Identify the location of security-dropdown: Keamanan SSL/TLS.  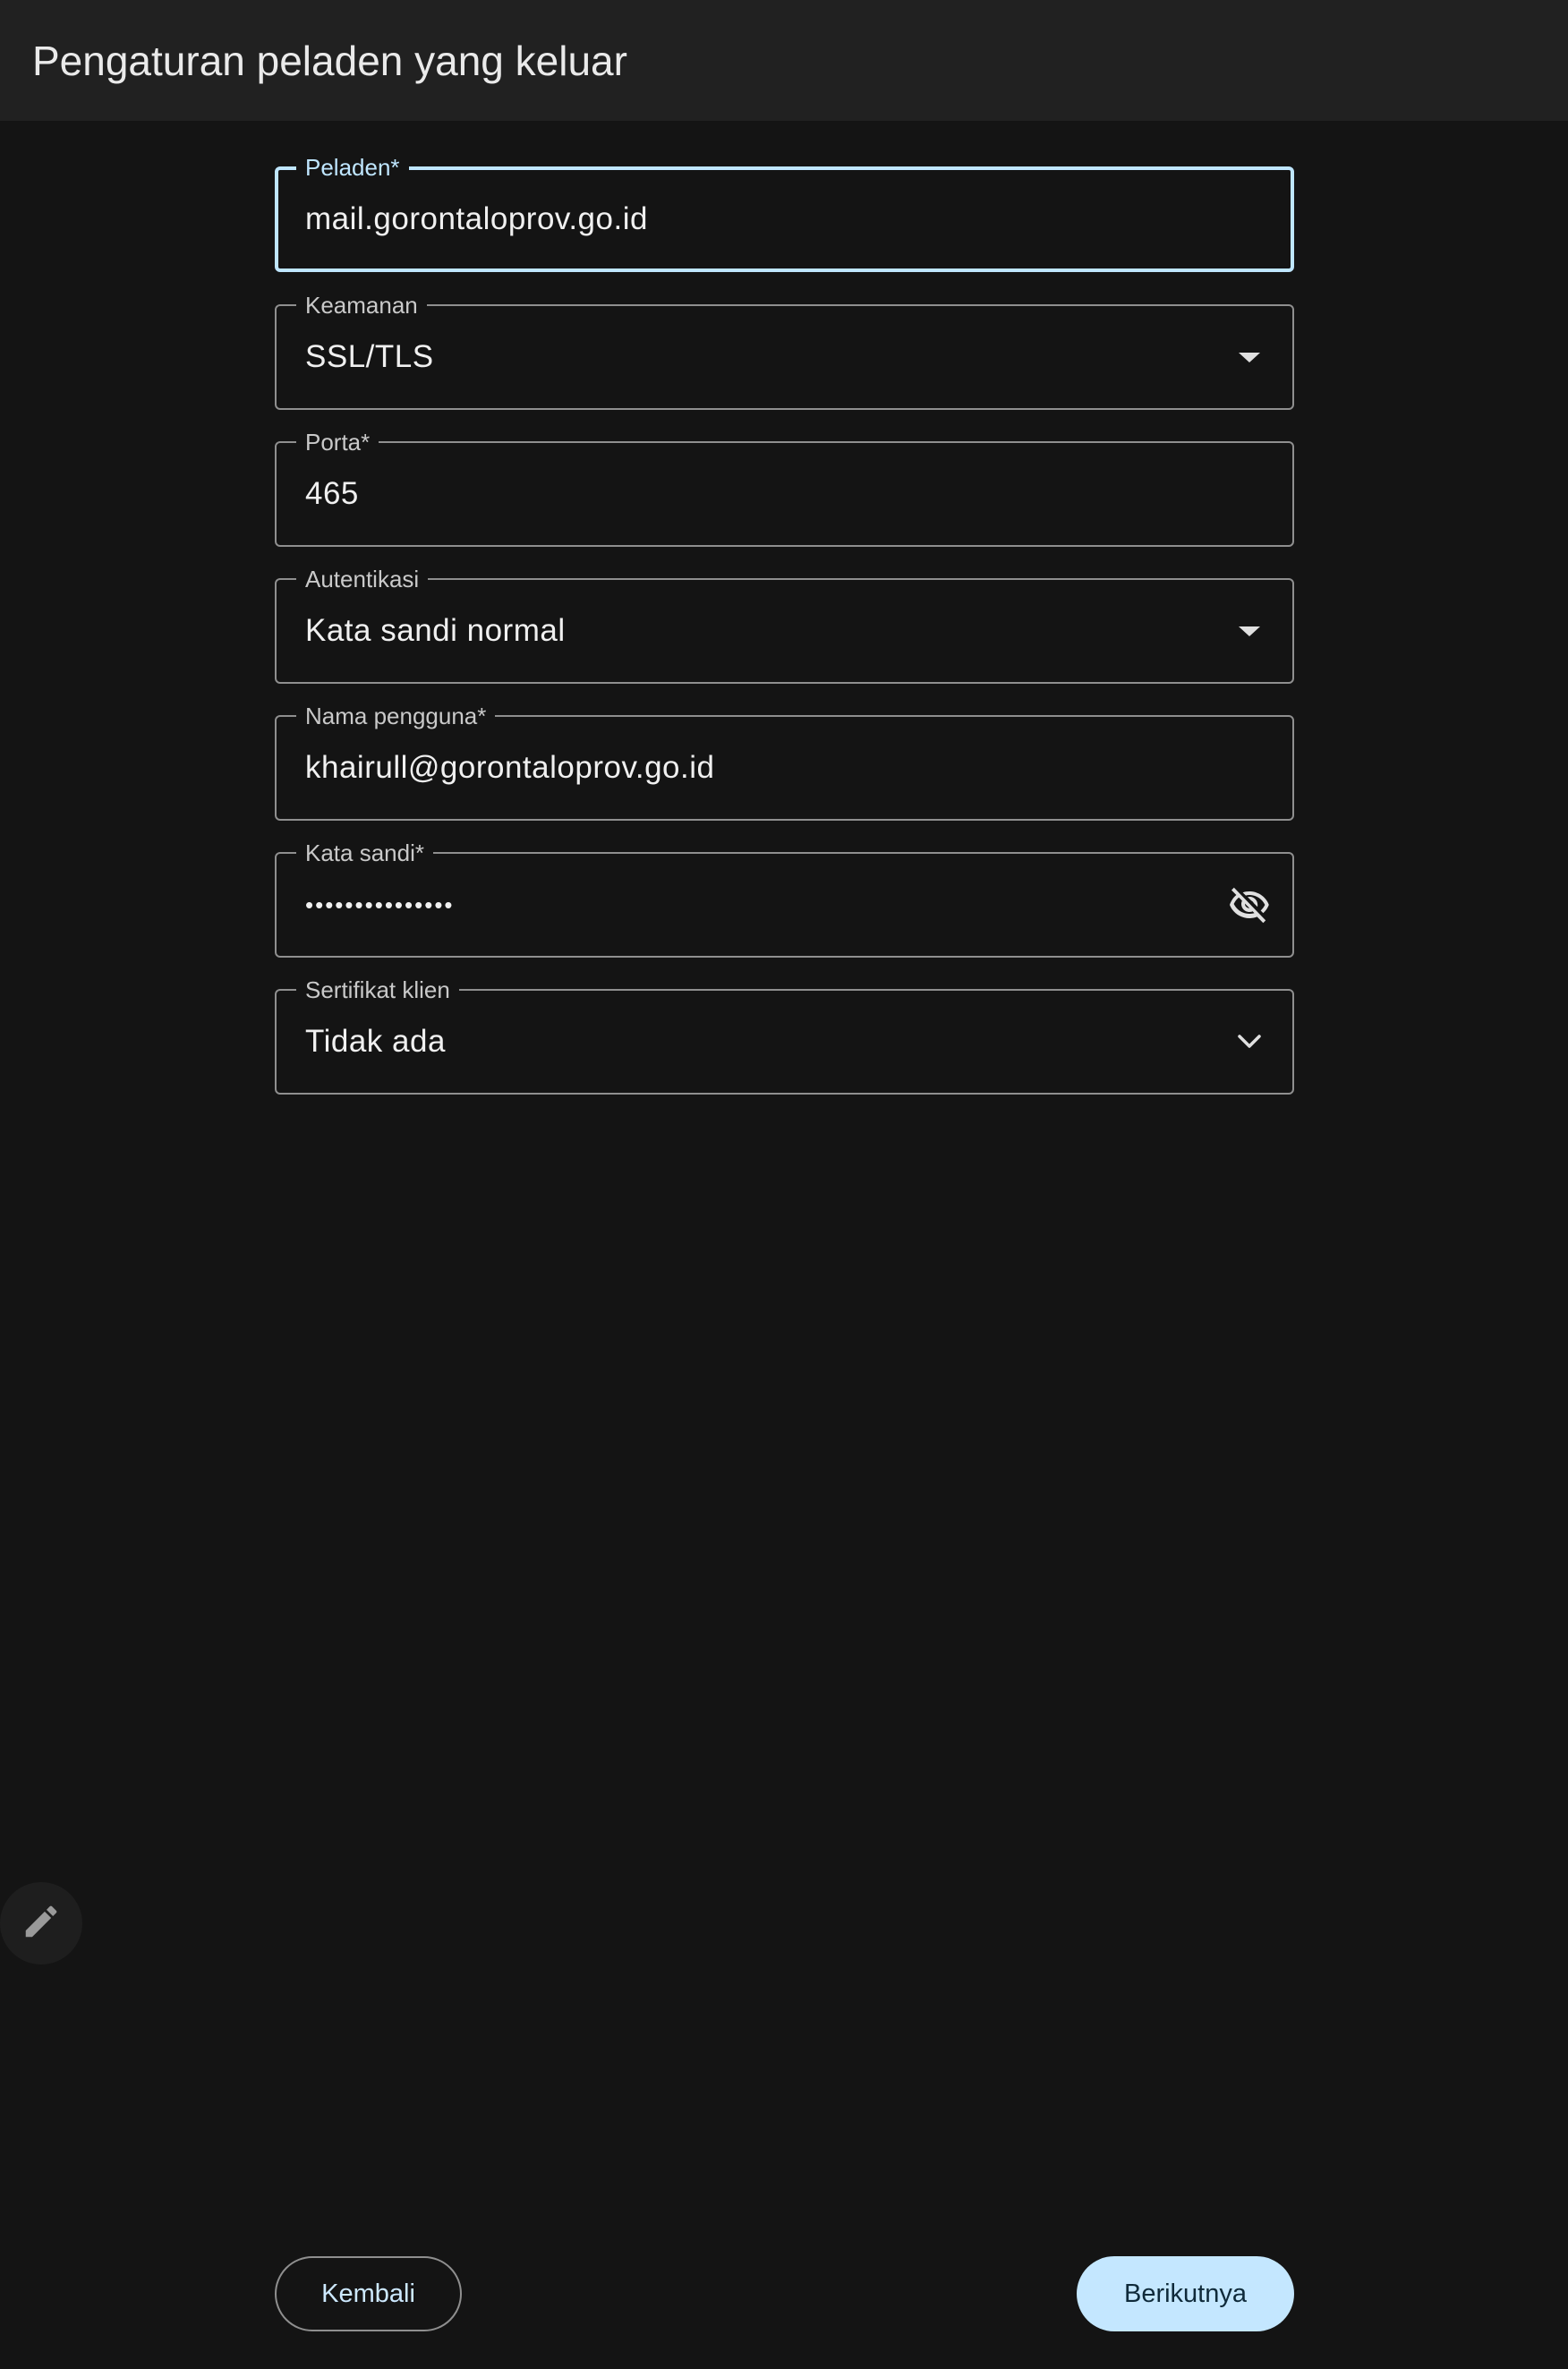
(784, 351).